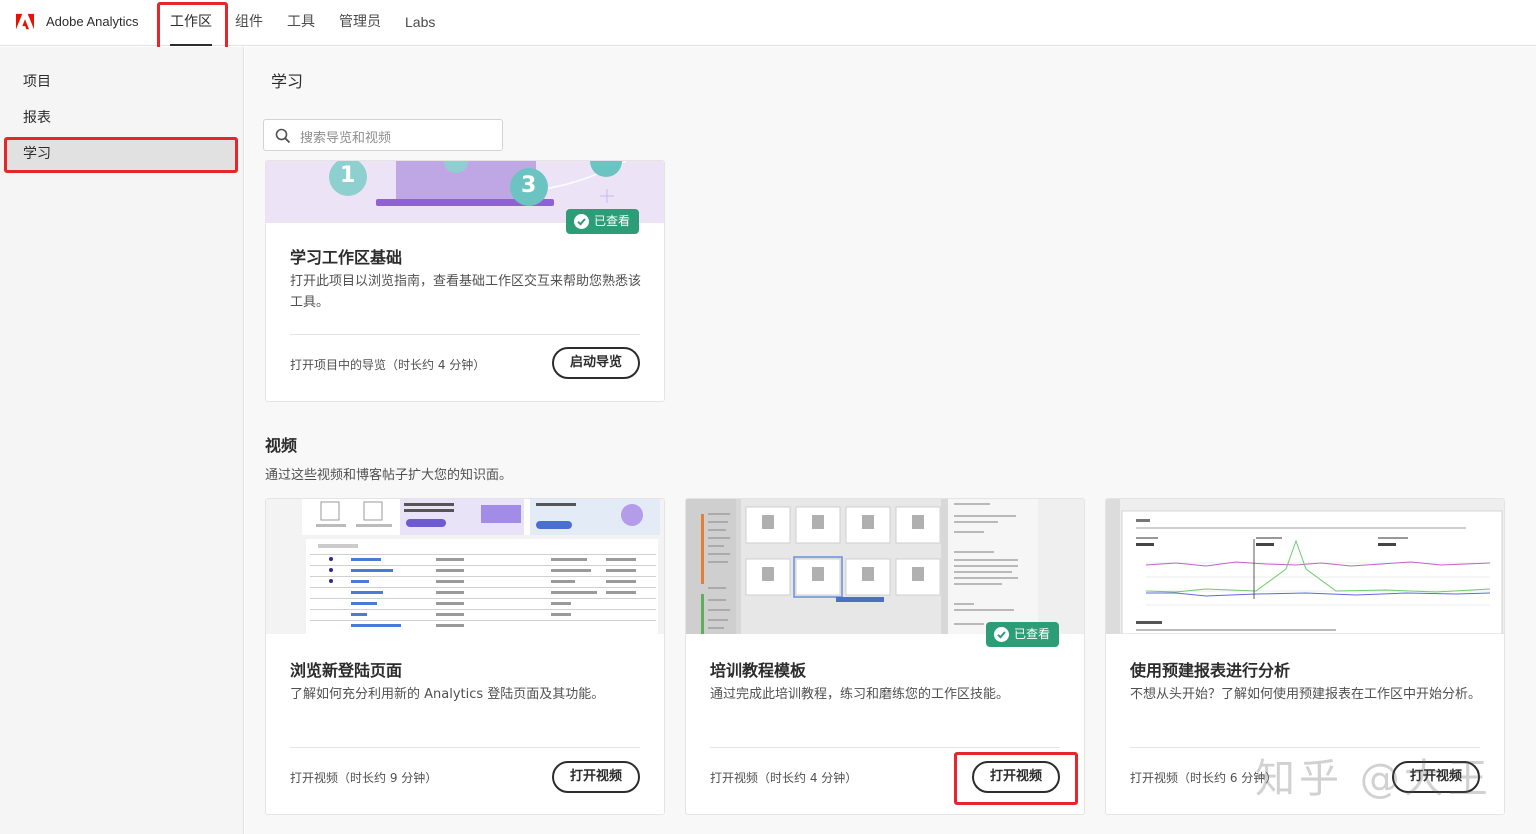 The width and height of the screenshot is (1536, 834). What do you see at coordinates (1210, 670) in the screenshot?
I see `video-card-title: 使用预建报表进行分析` at bounding box center [1210, 670].